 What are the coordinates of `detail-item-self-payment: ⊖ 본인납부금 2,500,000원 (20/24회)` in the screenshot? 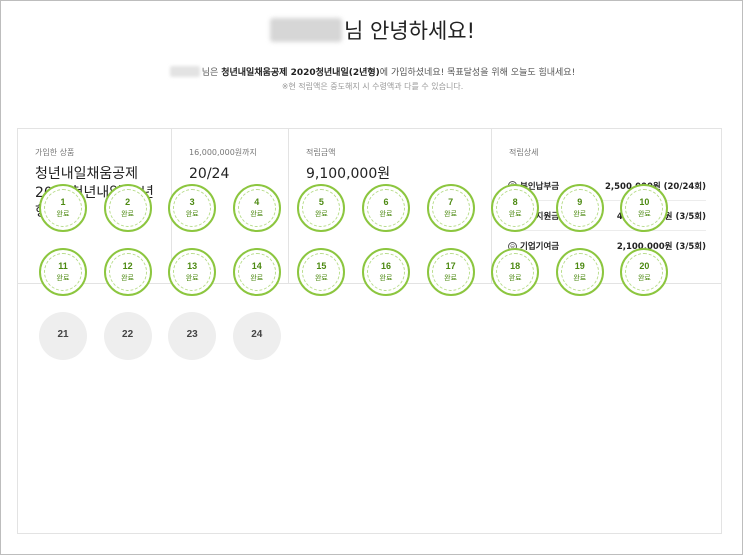 It's located at (607, 186).